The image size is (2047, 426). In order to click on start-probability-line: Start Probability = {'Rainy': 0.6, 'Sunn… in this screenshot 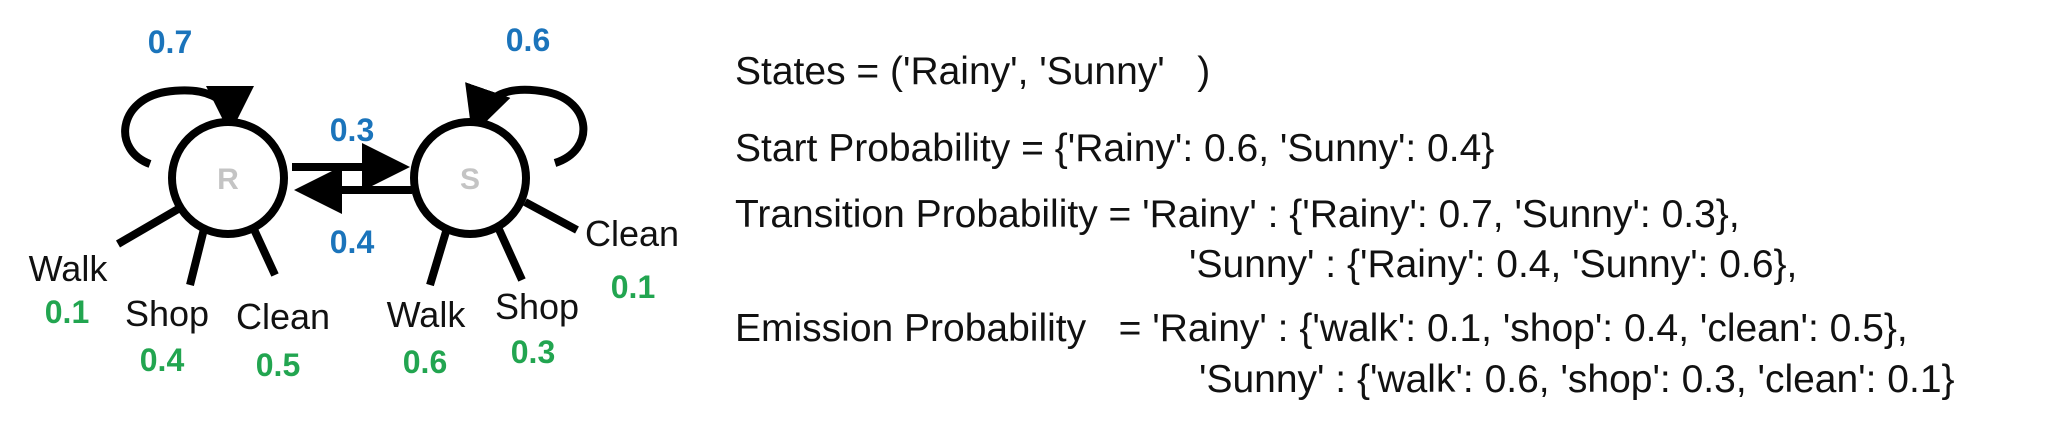, I will do `click(1115, 148)`.